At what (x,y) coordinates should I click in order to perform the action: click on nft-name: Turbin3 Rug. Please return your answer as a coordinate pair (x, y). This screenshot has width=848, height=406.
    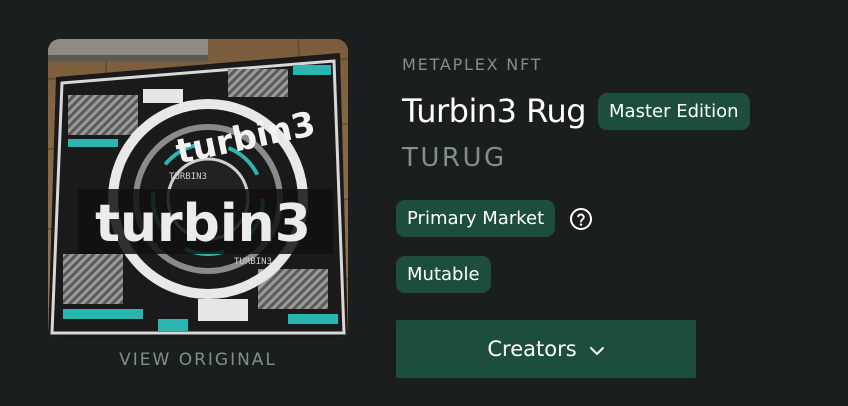
    Looking at the image, I should click on (494, 111).